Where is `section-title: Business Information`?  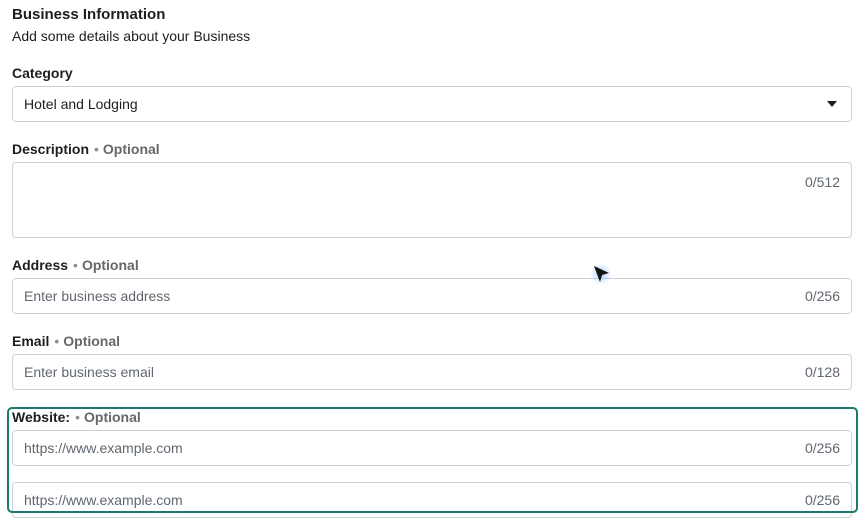 section-title: Business Information is located at coordinates (89, 14).